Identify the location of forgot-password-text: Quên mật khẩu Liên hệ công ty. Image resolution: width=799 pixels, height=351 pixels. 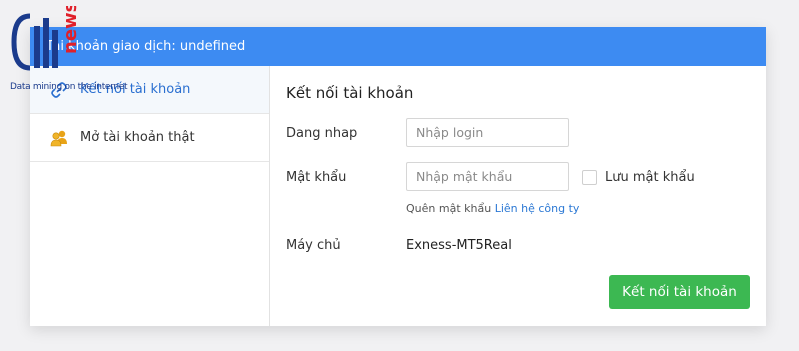
(492, 208).